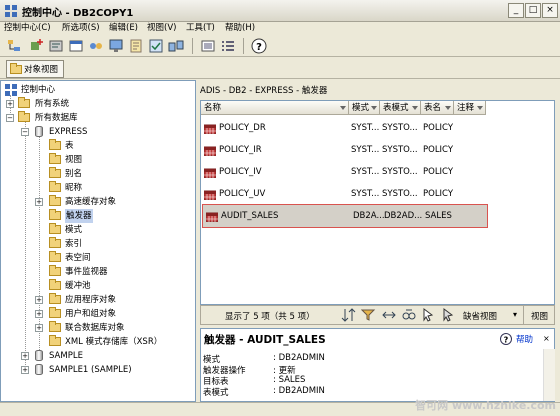  I want to click on tree-item-child: 触发器, so click(95, 216).